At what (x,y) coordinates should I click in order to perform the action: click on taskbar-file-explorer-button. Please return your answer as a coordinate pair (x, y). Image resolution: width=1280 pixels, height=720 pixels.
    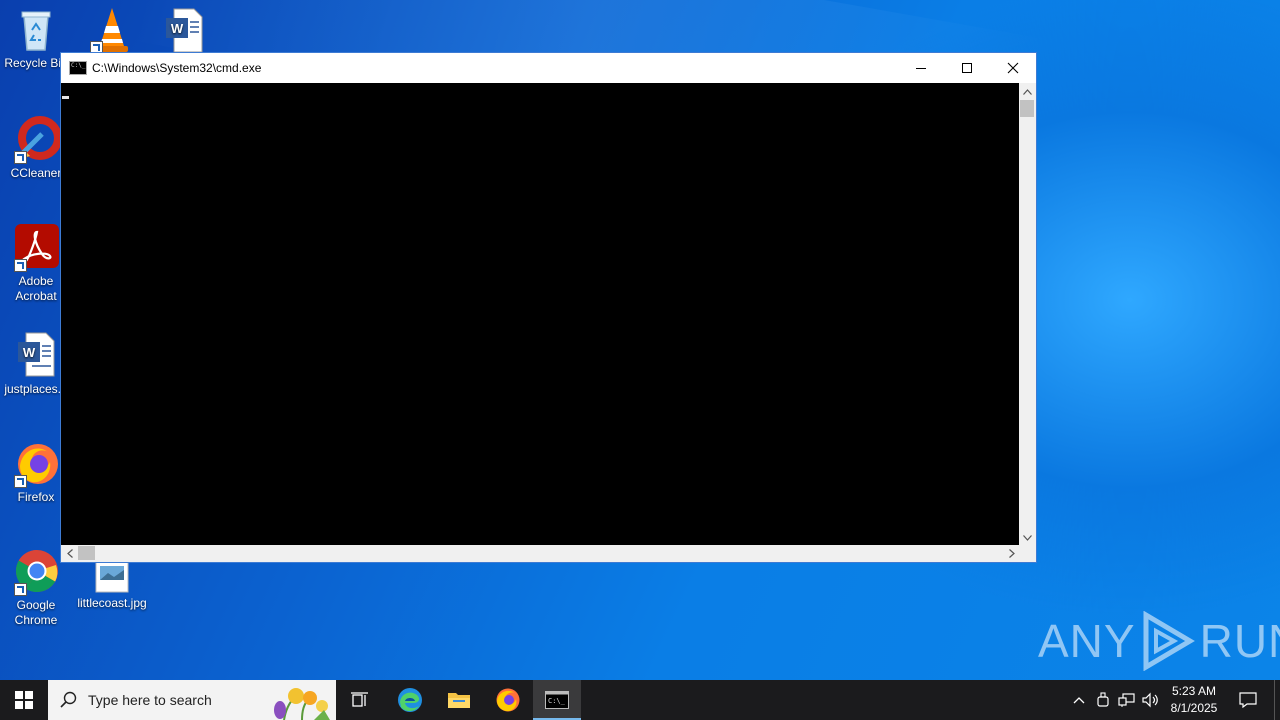
    Looking at the image, I should click on (459, 700).